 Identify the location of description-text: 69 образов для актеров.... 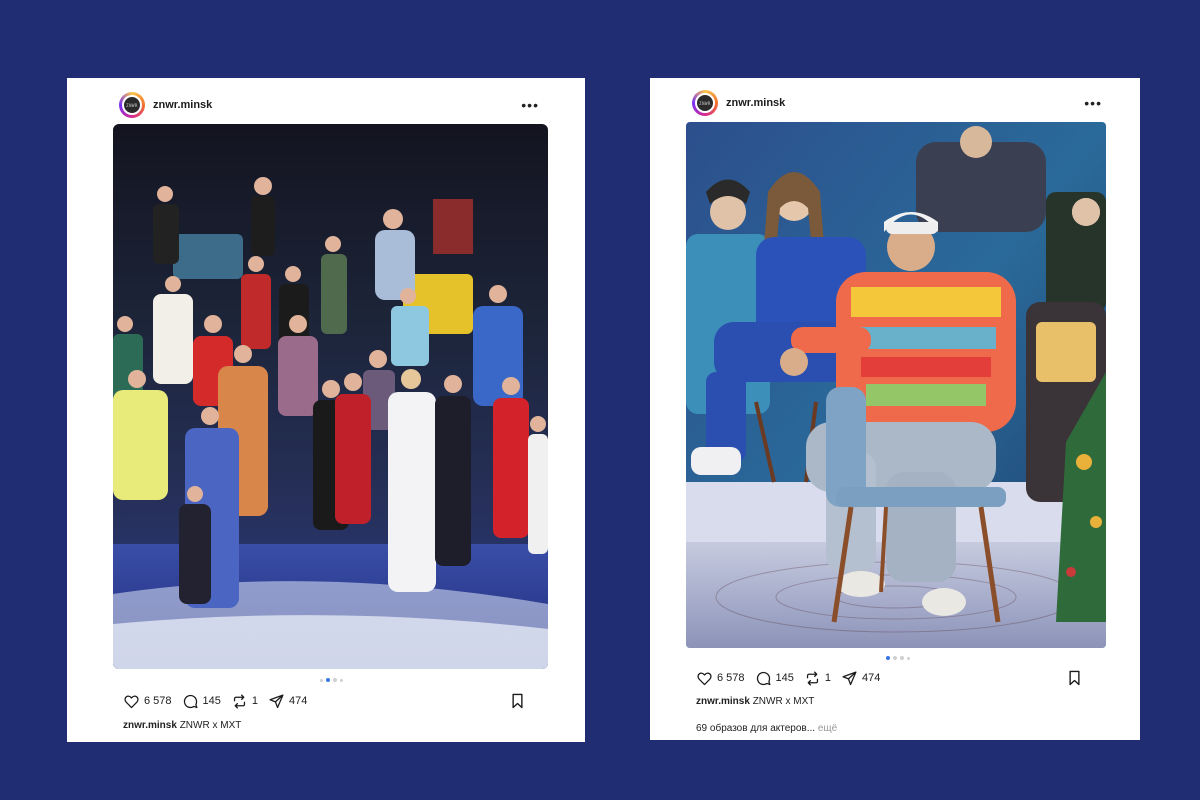
(756, 728).